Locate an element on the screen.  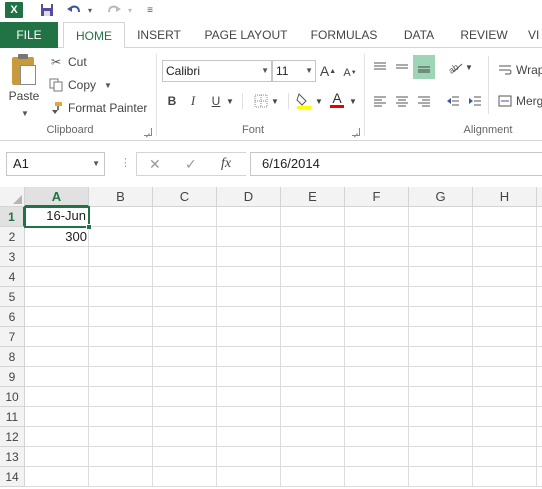
tab-home: HOME is located at coordinates (94, 35).